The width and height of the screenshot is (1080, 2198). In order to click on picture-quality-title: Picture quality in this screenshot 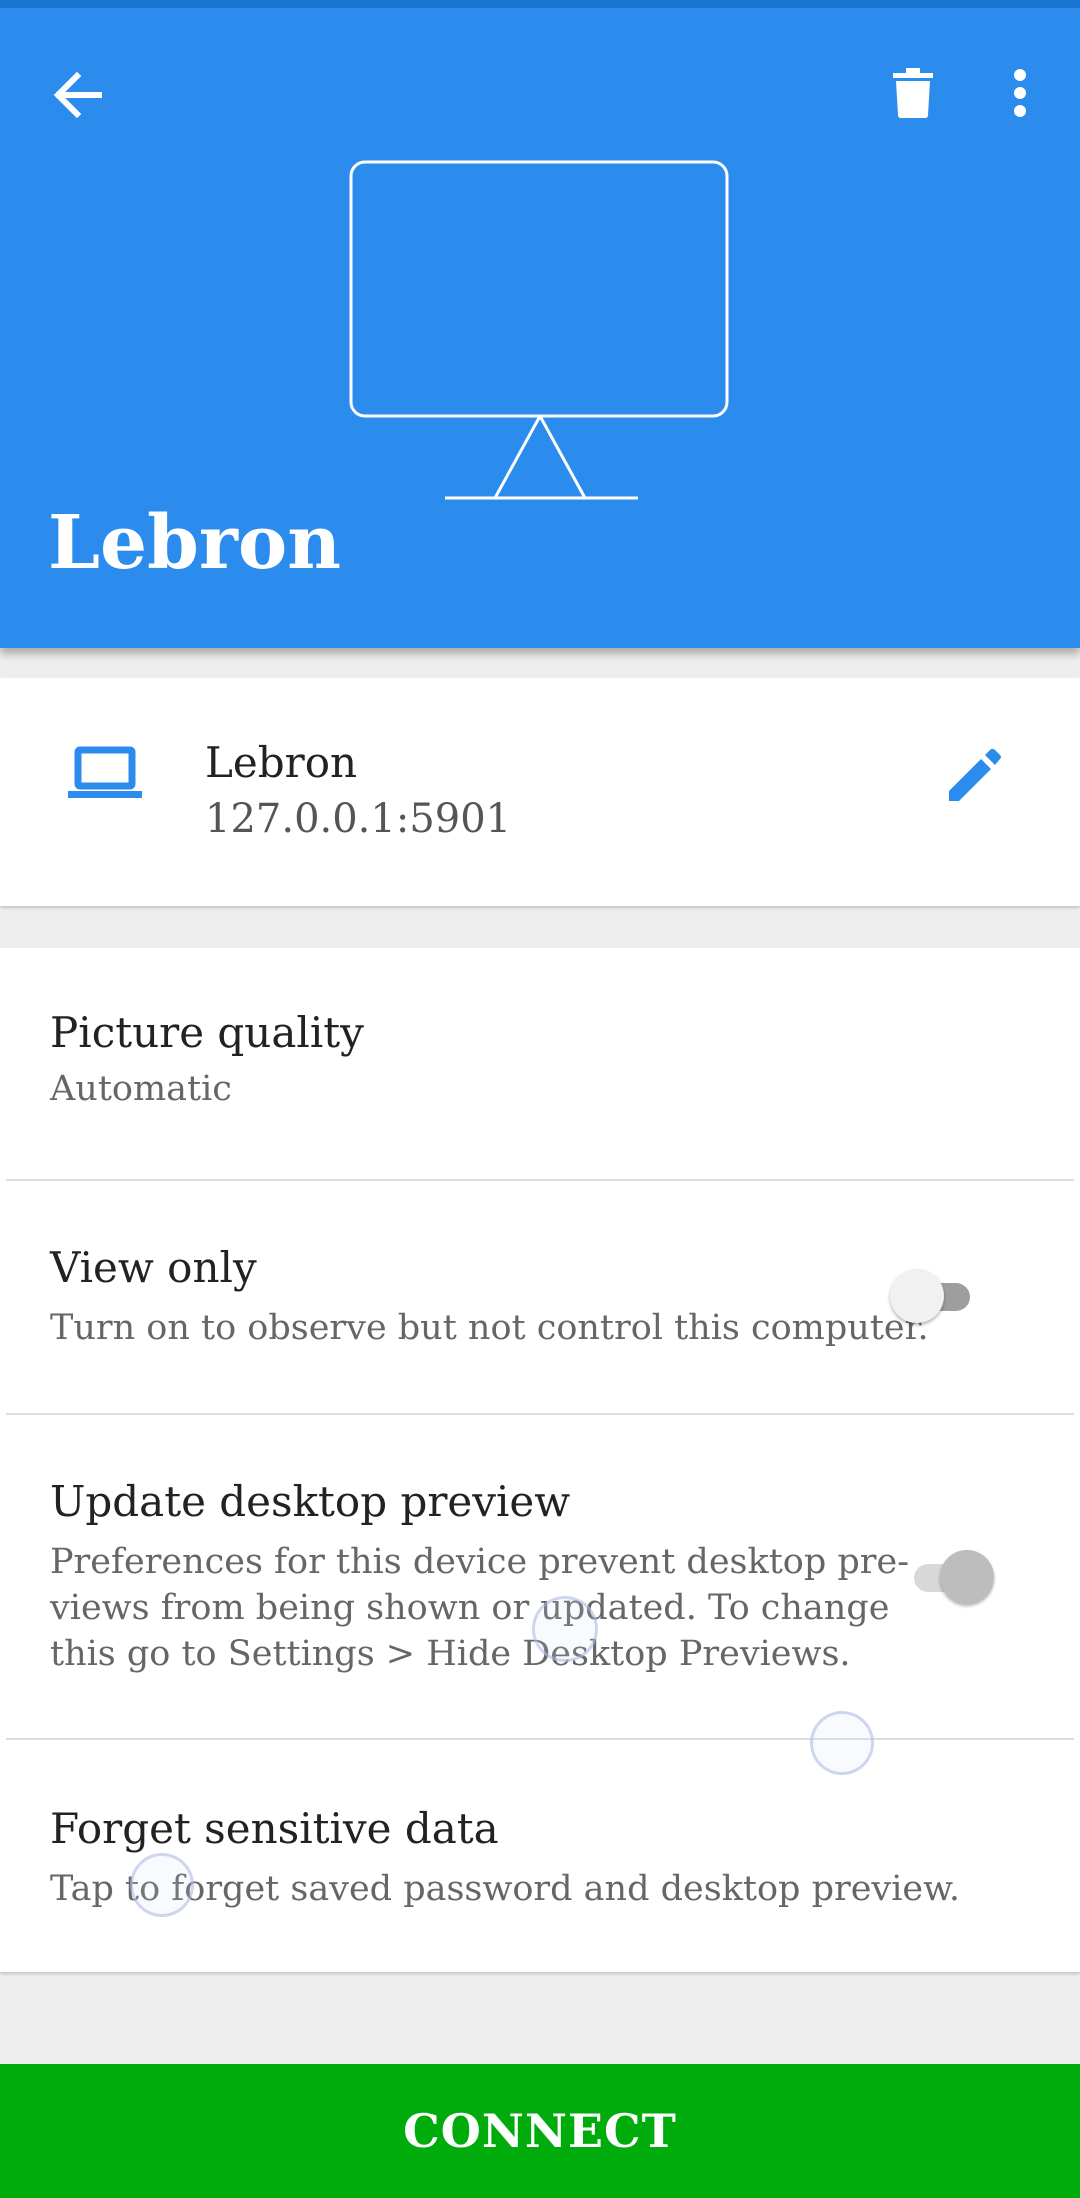, I will do `click(207, 1032)`.